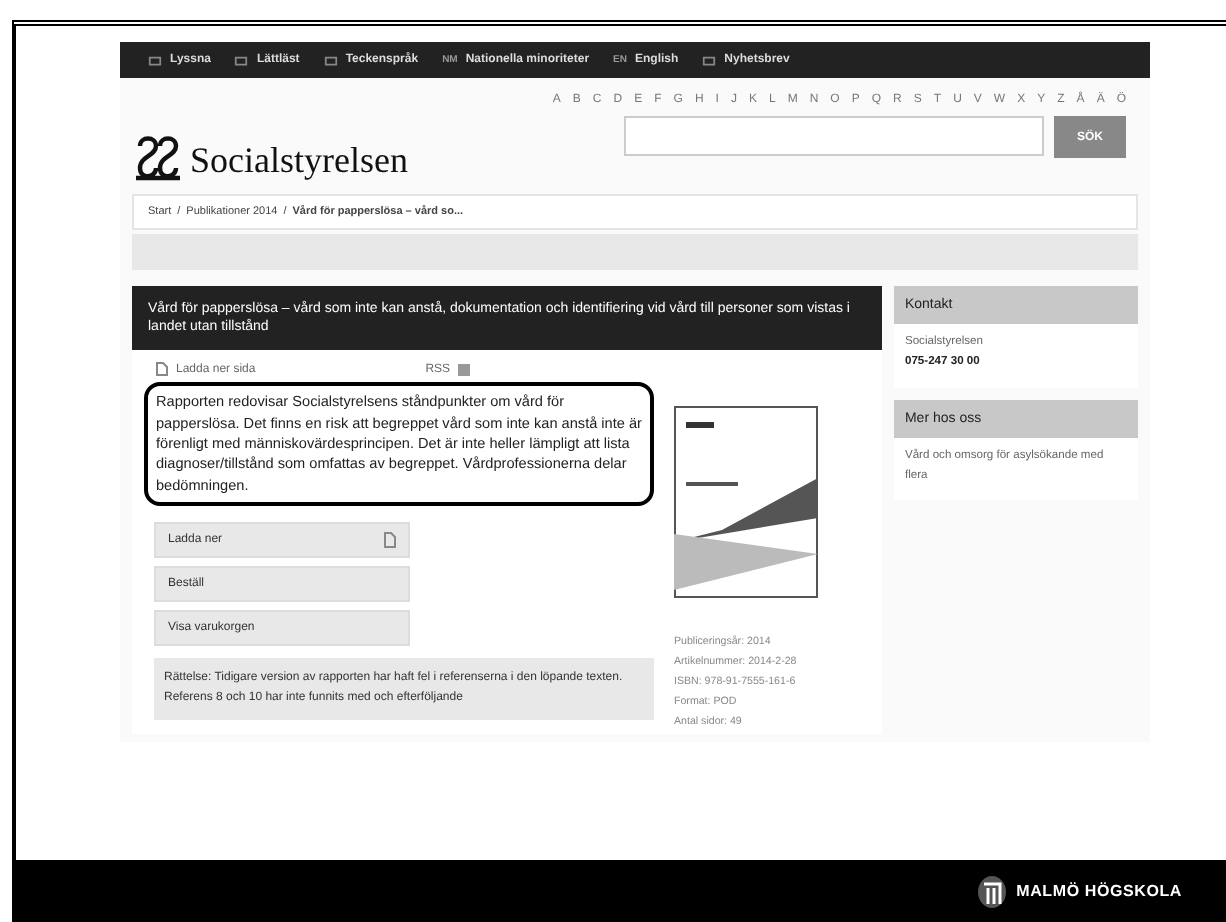 The image size is (1226, 922). Describe the element at coordinates (834, 136) in the screenshot. I see `search-field` at that location.